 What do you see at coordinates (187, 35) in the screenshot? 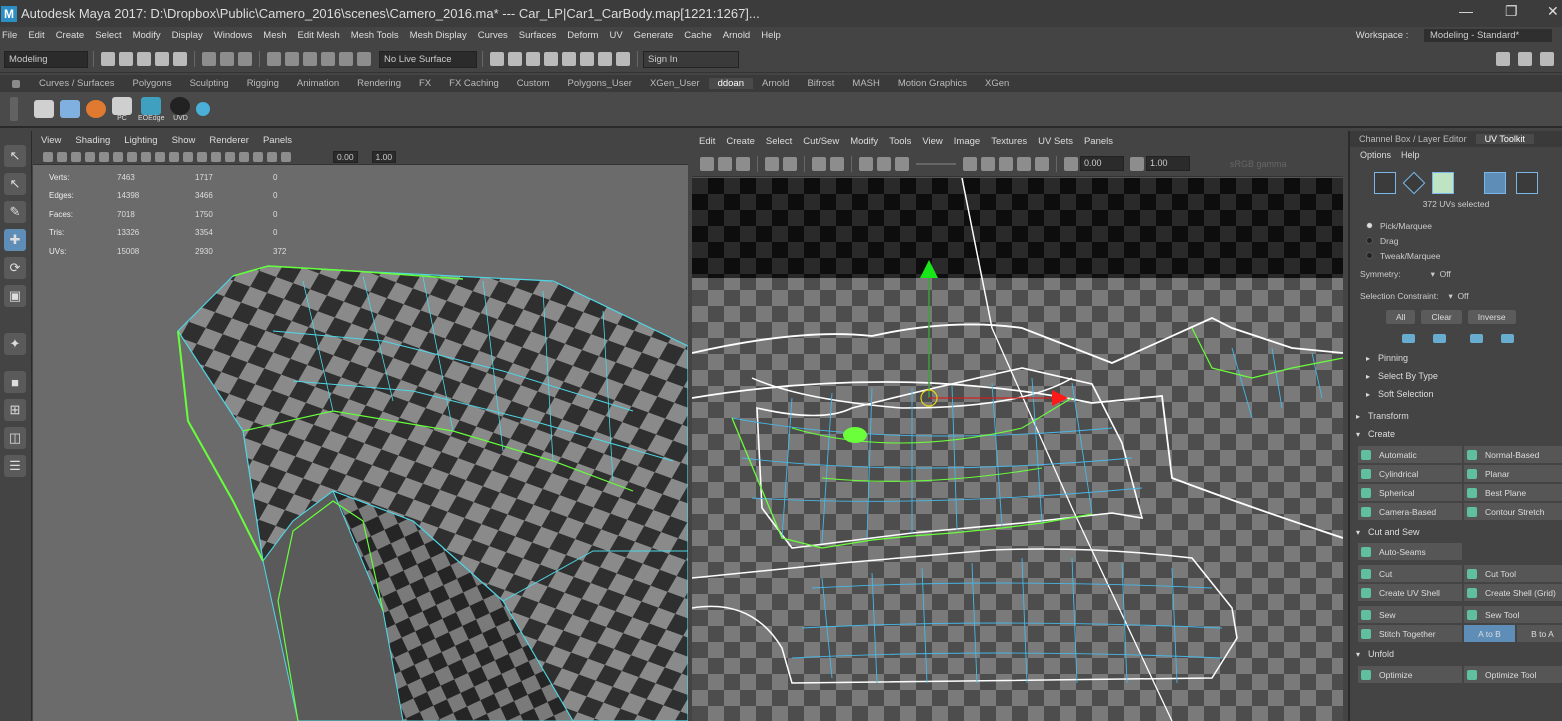
I see `menu-display: Display` at bounding box center [187, 35].